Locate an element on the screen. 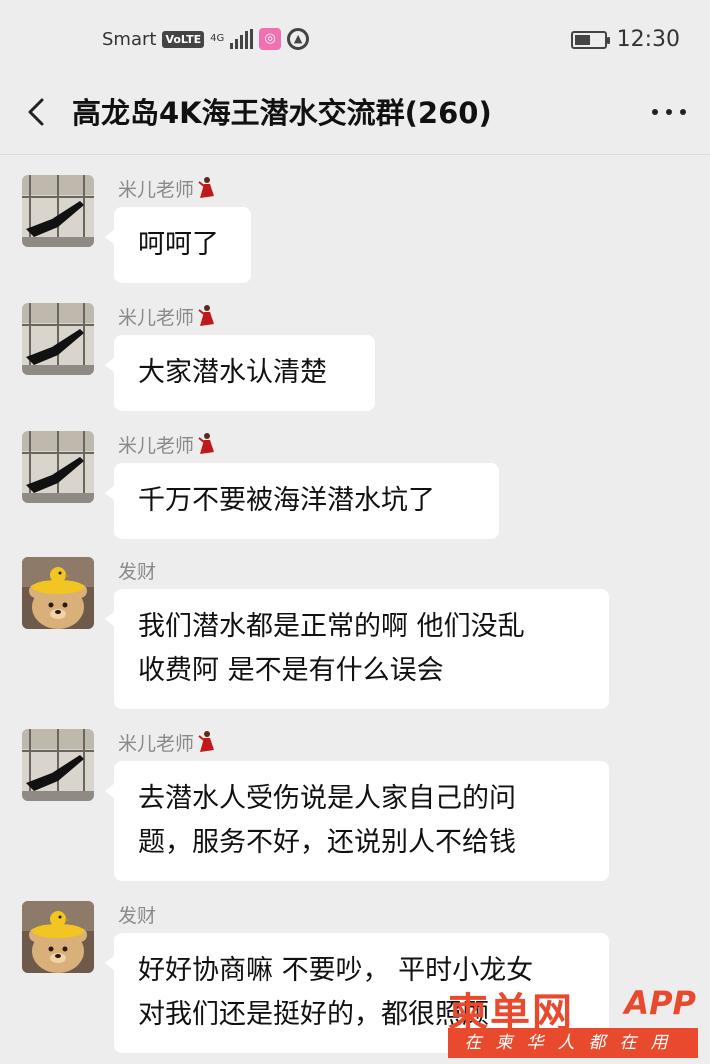  message-text-line: 呵呵了 is located at coordinates (178, 244).